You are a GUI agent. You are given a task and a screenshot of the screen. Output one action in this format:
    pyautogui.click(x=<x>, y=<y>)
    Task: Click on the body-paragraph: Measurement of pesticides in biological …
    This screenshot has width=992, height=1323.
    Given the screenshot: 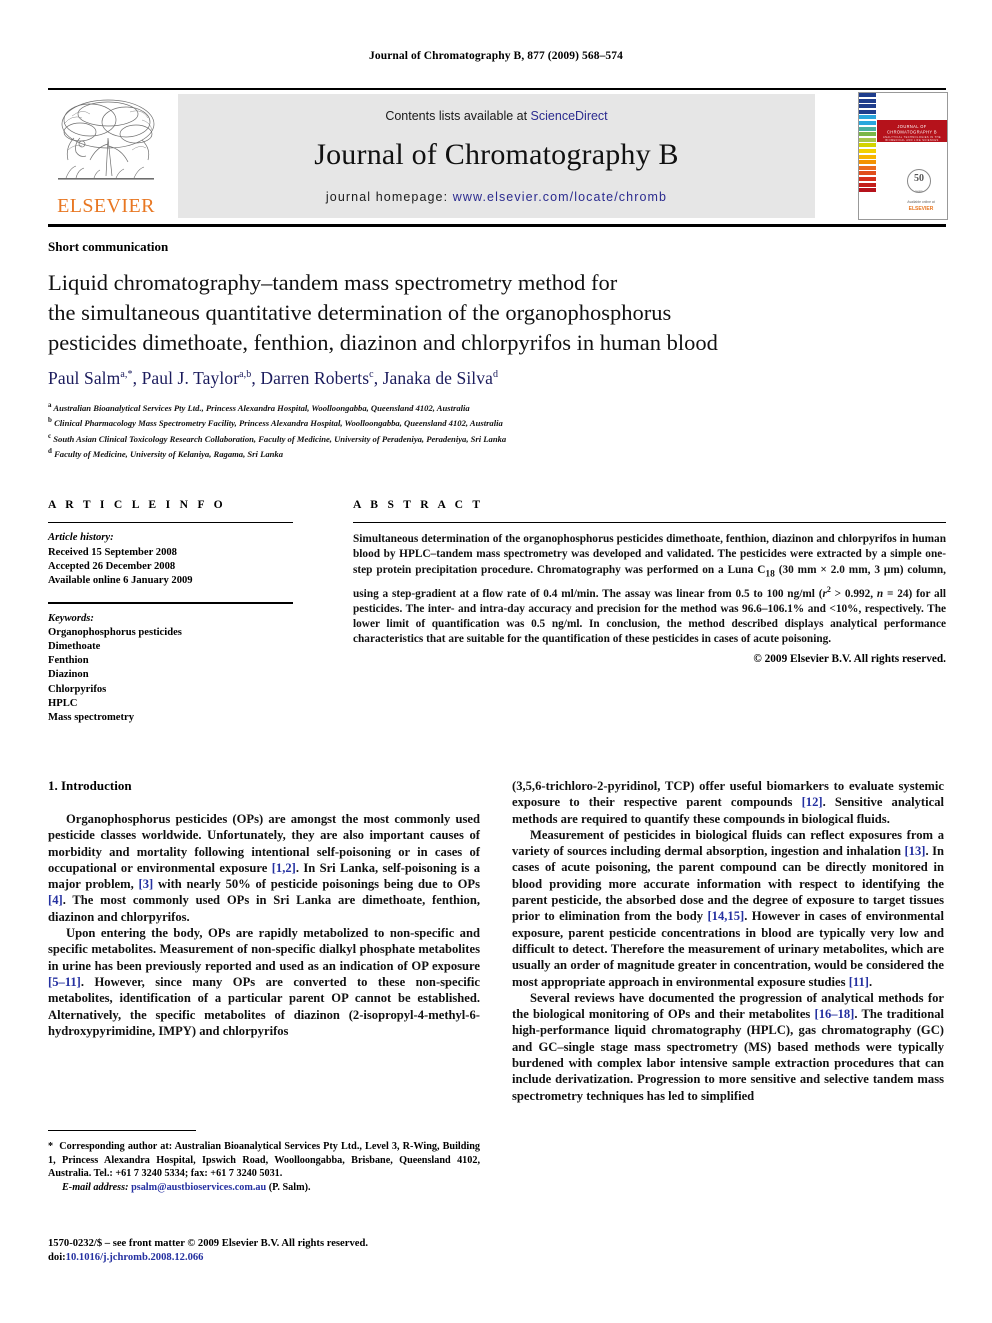 What is the action you would take?
    pyautogui.click(x=728, y=908)
    